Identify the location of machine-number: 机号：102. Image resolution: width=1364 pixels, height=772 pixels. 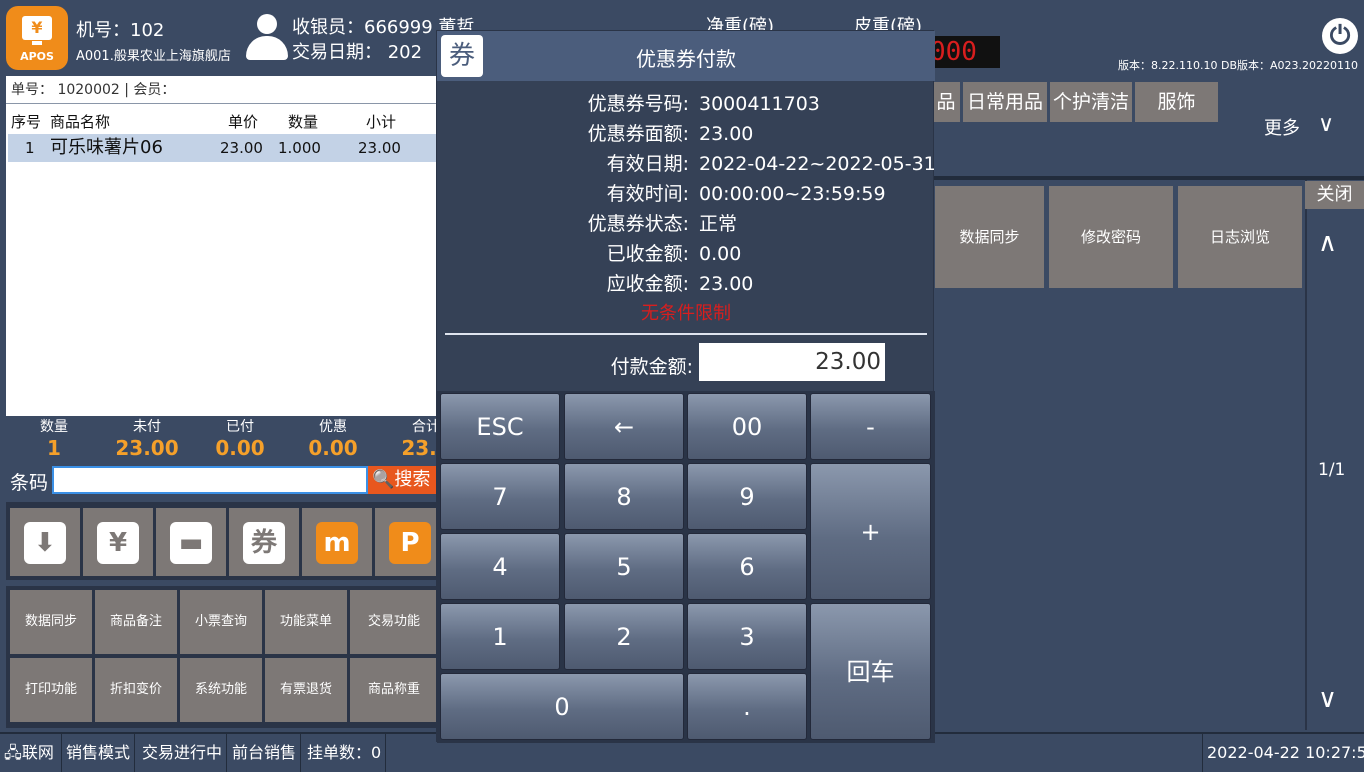
(120, 30).